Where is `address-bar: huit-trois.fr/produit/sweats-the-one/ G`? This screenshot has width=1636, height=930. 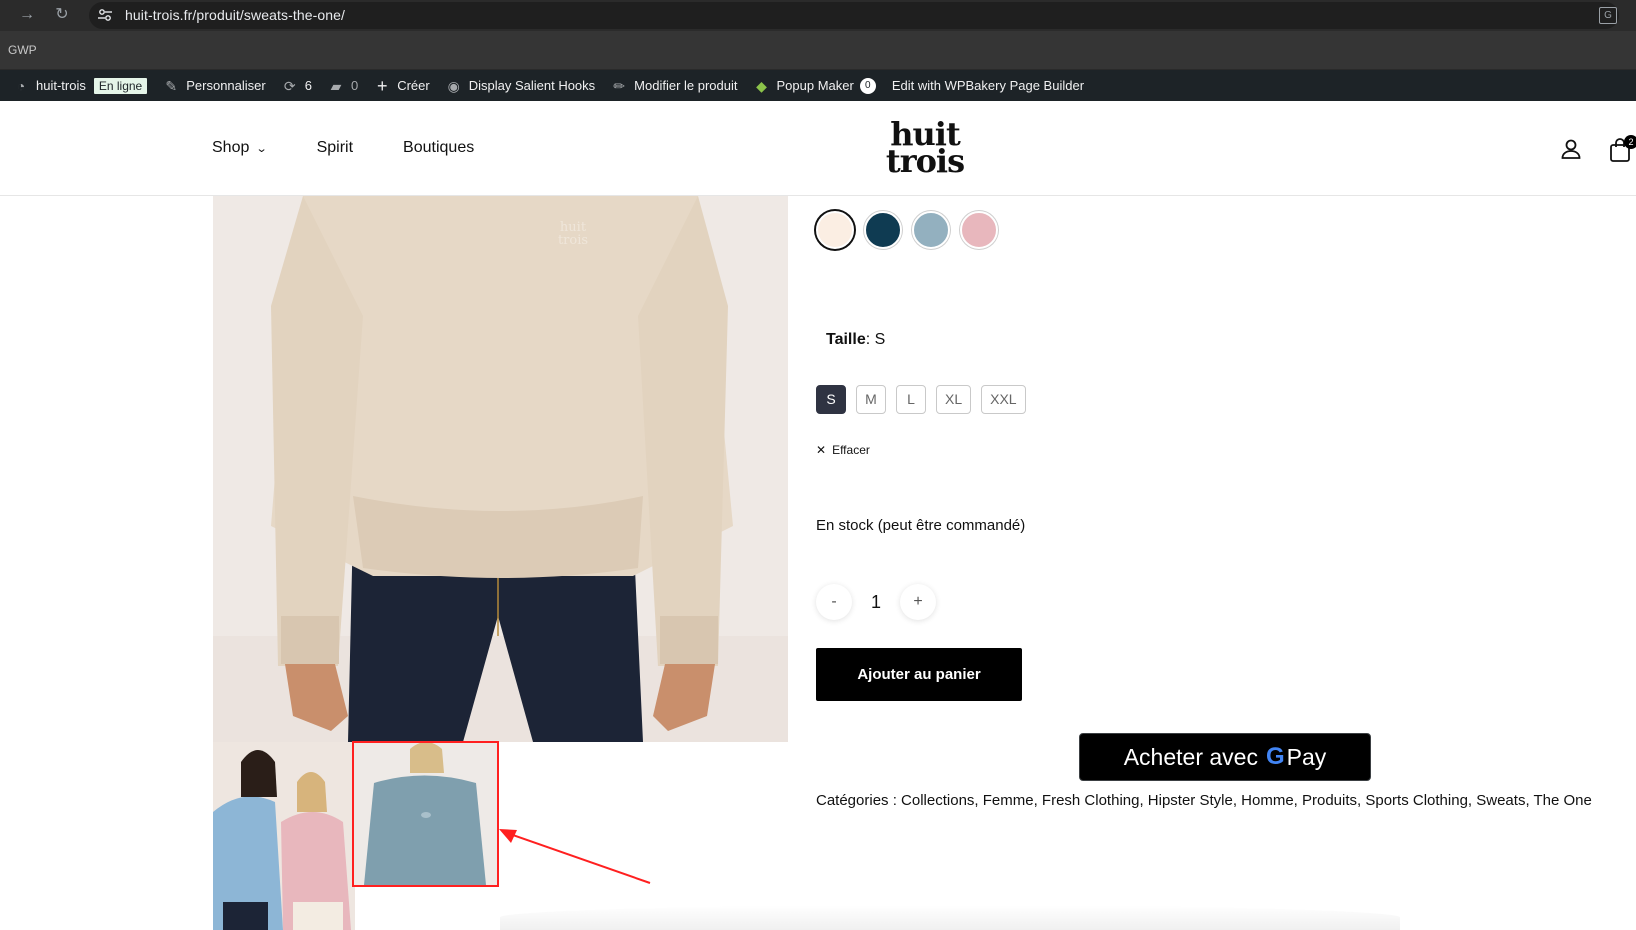 address-bar: huit-trois.fr/produit/sweats-the-one/ G is located at coordinates (854, 15).